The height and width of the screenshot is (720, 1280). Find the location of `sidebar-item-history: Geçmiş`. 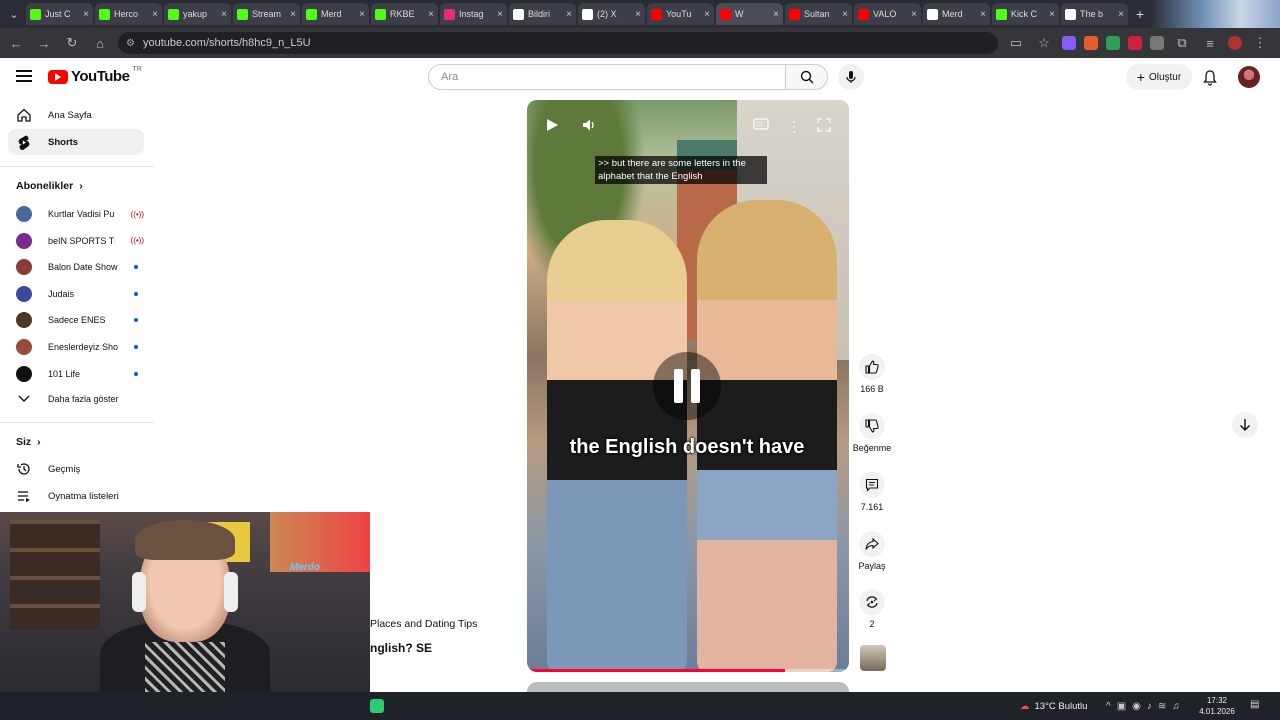

sidebar-item-history: Geçmiş is located at coordinates (76, 469).